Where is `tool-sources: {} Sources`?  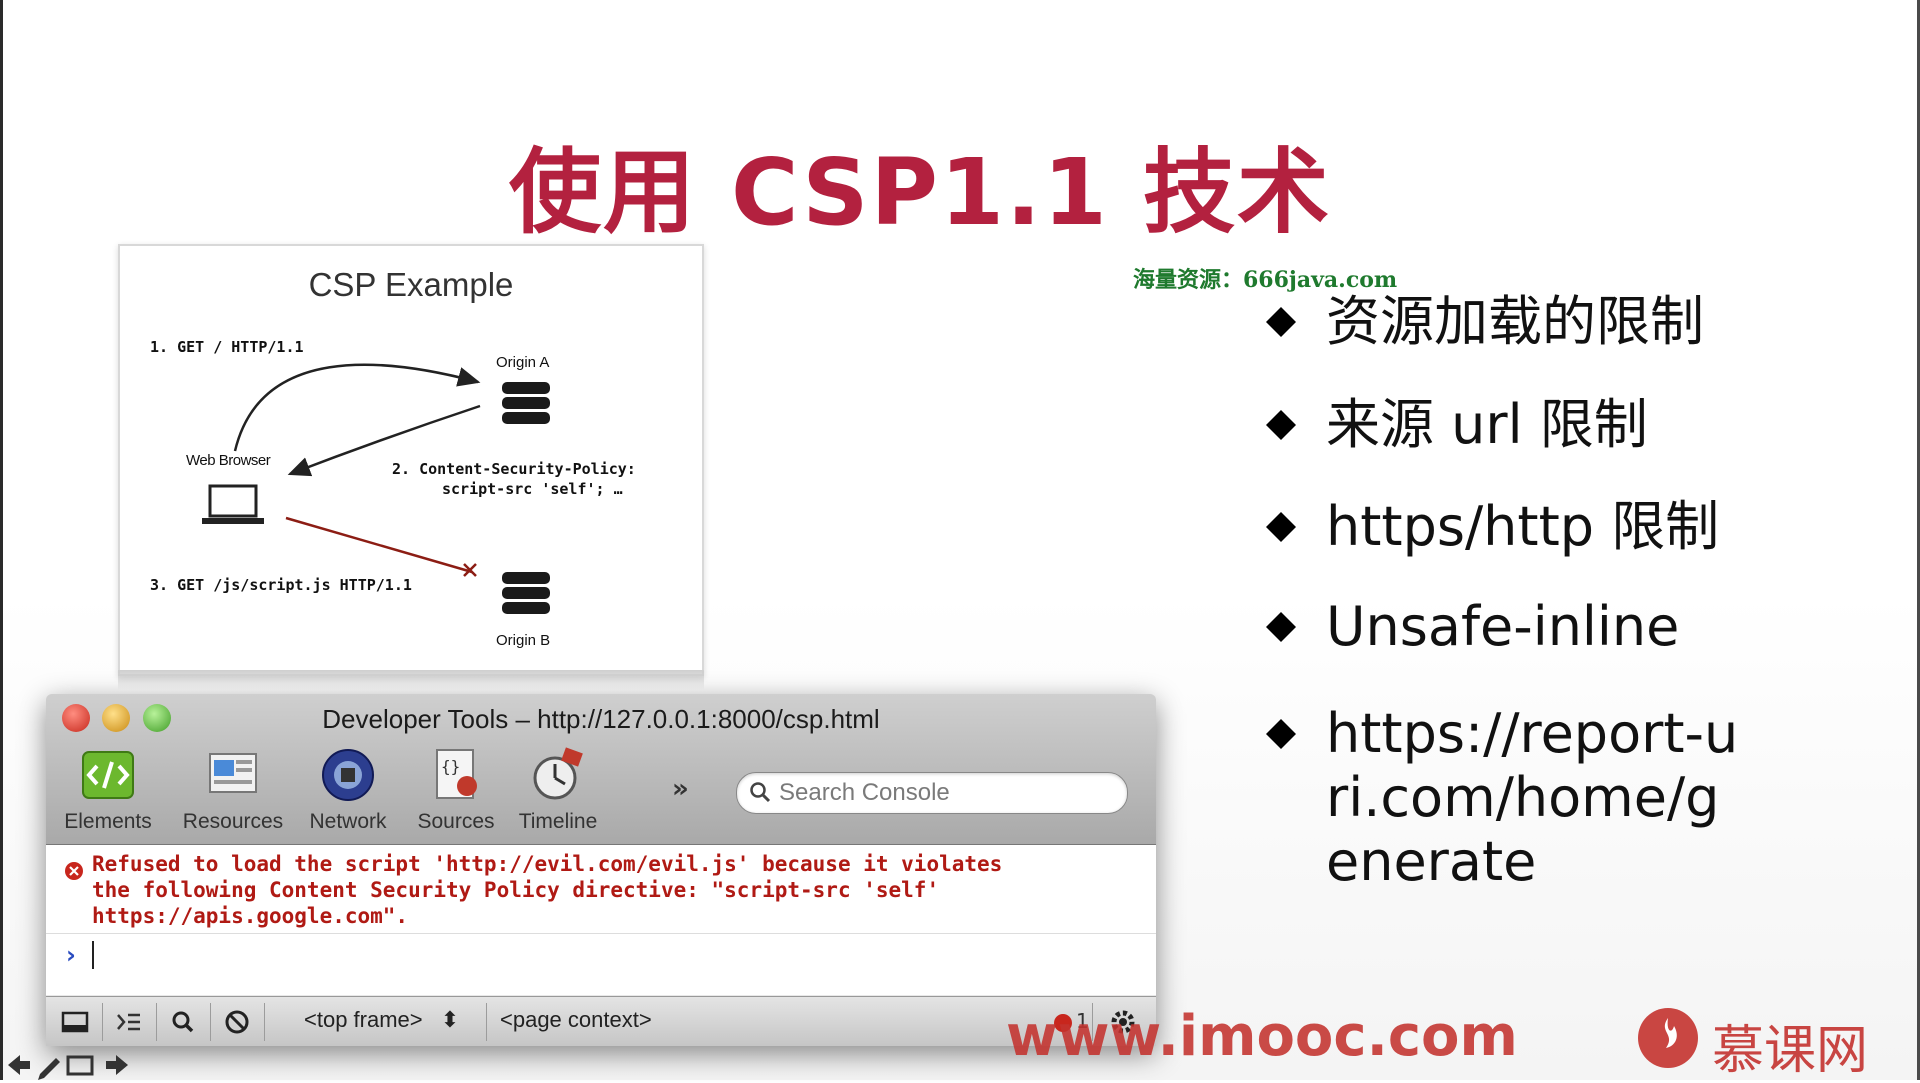
tool-sources: {} Sources is located at coordinates (456, 790).